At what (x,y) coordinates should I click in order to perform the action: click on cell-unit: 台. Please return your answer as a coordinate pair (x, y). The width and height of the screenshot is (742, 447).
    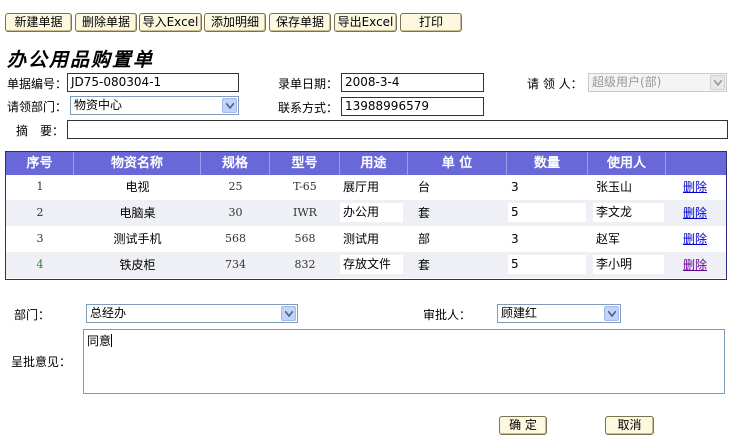
    Looking at the image, I should click on (424, 187).